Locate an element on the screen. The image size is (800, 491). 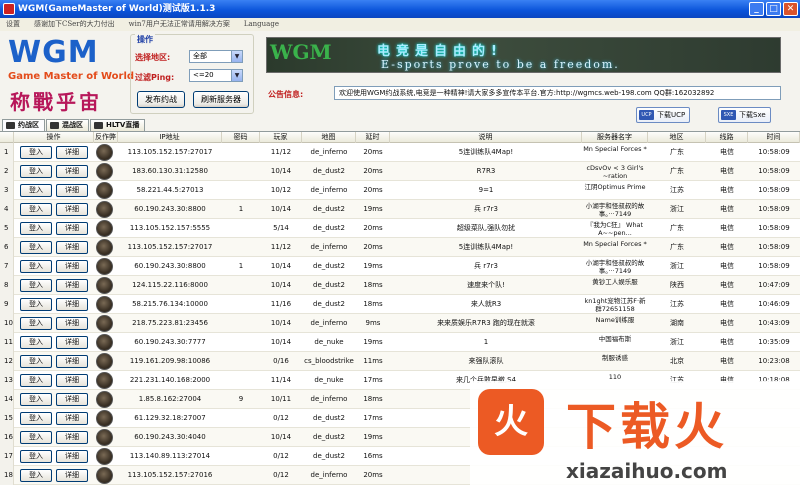
download-ucp-button: UCP 下载UCP is located at coordinates (663, 115).